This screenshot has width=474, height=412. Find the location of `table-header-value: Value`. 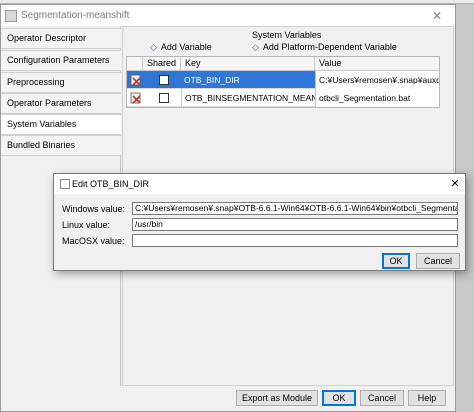

table-header-value: Value is located at coordinates (377, 64).